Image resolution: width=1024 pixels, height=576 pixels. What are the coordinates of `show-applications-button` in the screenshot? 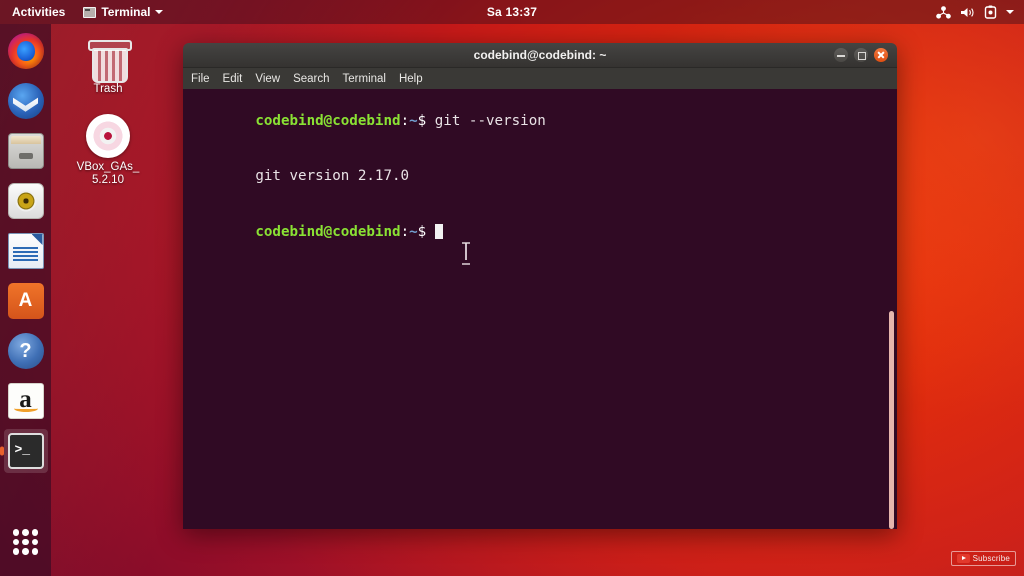 It's located at (26, 542).